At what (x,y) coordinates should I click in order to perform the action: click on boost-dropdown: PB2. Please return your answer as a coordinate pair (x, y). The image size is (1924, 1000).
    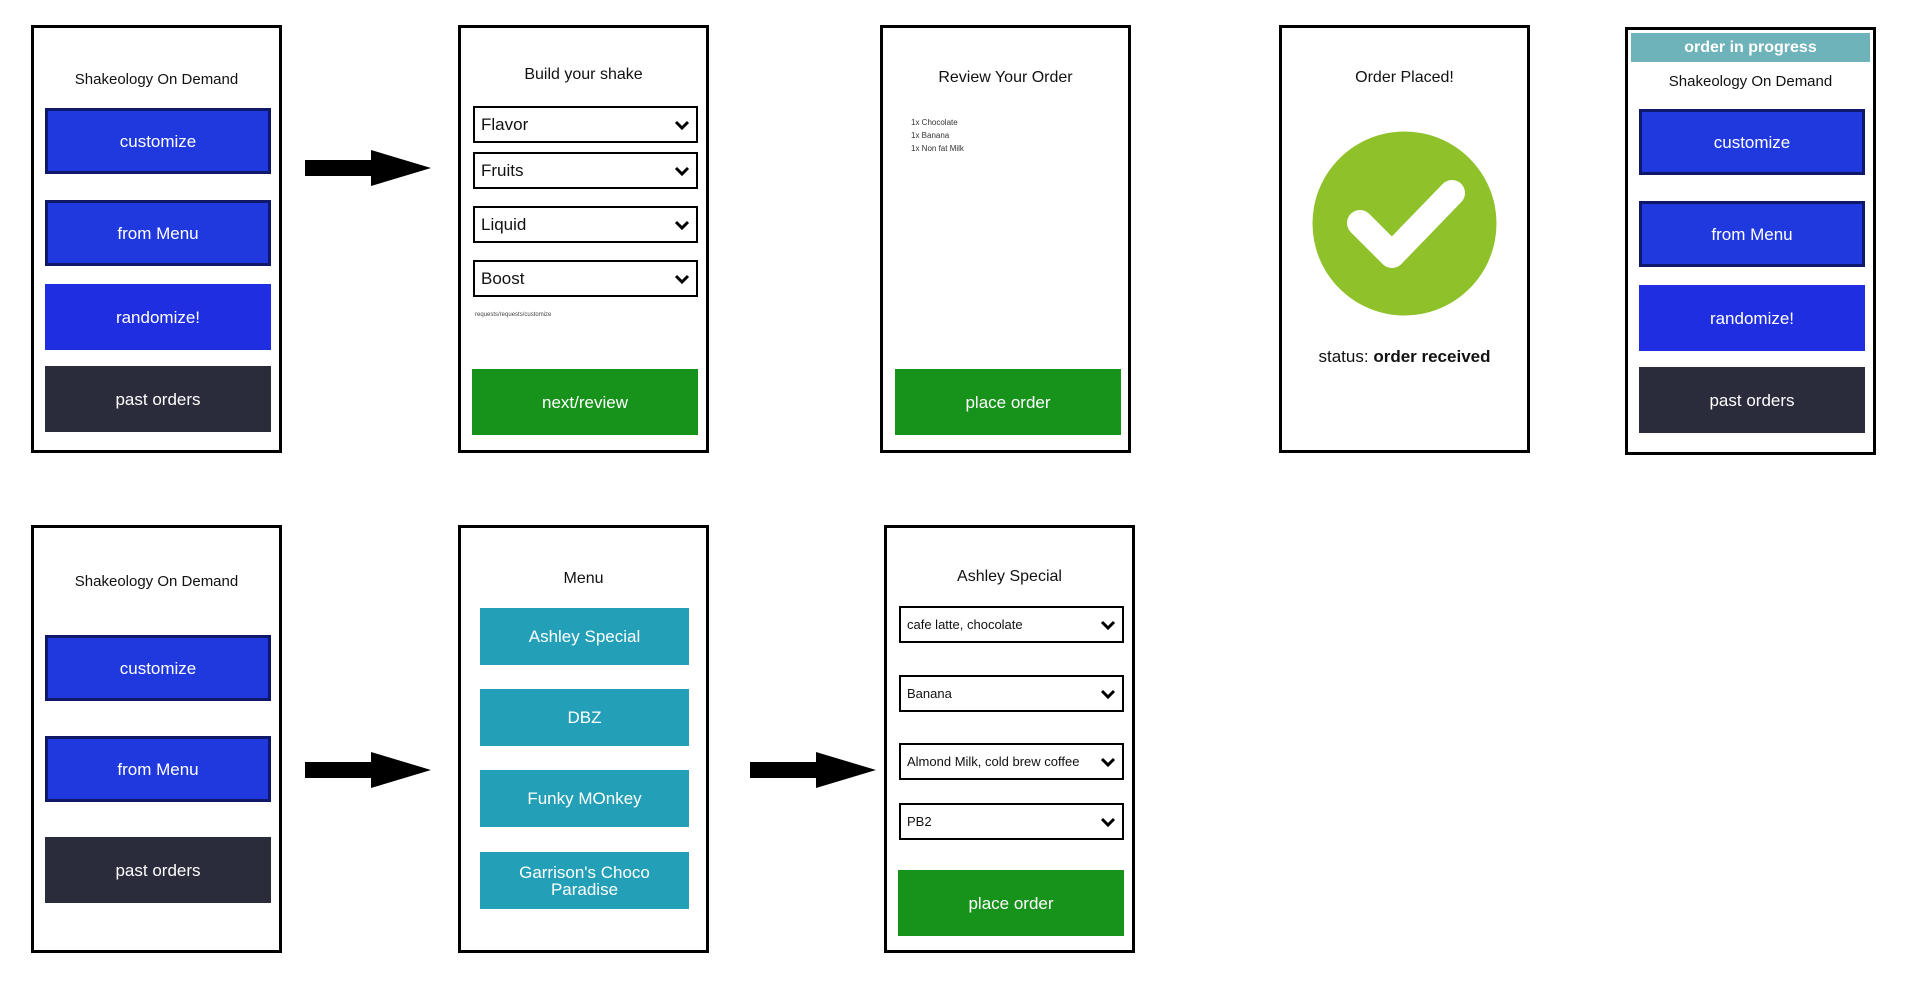
    Looking at the image, I should click on (1011, 821).